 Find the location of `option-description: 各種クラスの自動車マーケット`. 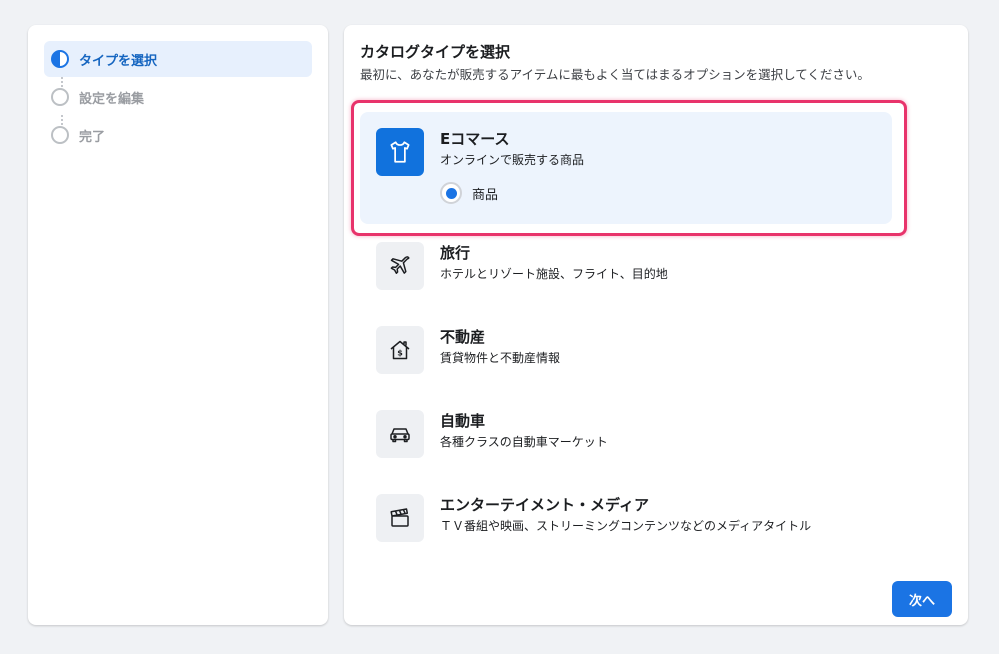

option-description: 各種クラスの自動車マーケット is located at coordinates (524, 442).